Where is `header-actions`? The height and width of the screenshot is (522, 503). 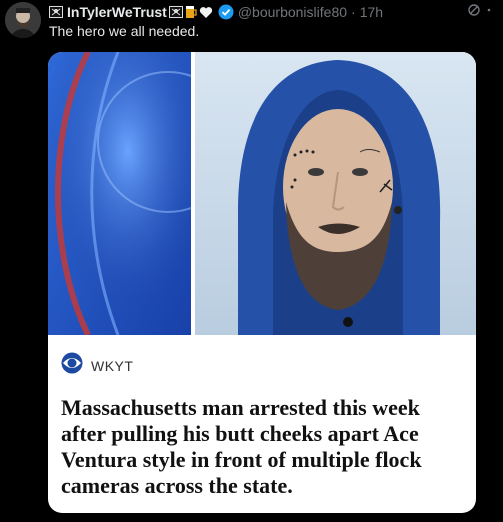
header-actions is located at coordinates (479, 11).